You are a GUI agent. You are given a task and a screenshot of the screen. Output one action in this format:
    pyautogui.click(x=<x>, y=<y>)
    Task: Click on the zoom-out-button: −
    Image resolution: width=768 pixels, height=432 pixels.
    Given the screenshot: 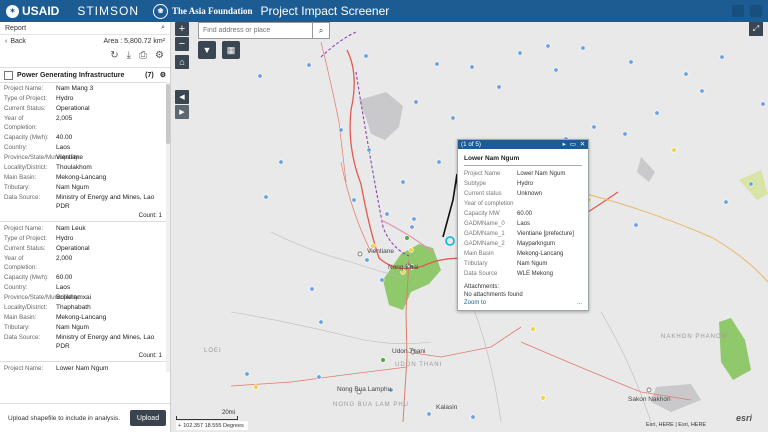 What is the action you would take?
    pyautogui.click(x=182, y=44)
    